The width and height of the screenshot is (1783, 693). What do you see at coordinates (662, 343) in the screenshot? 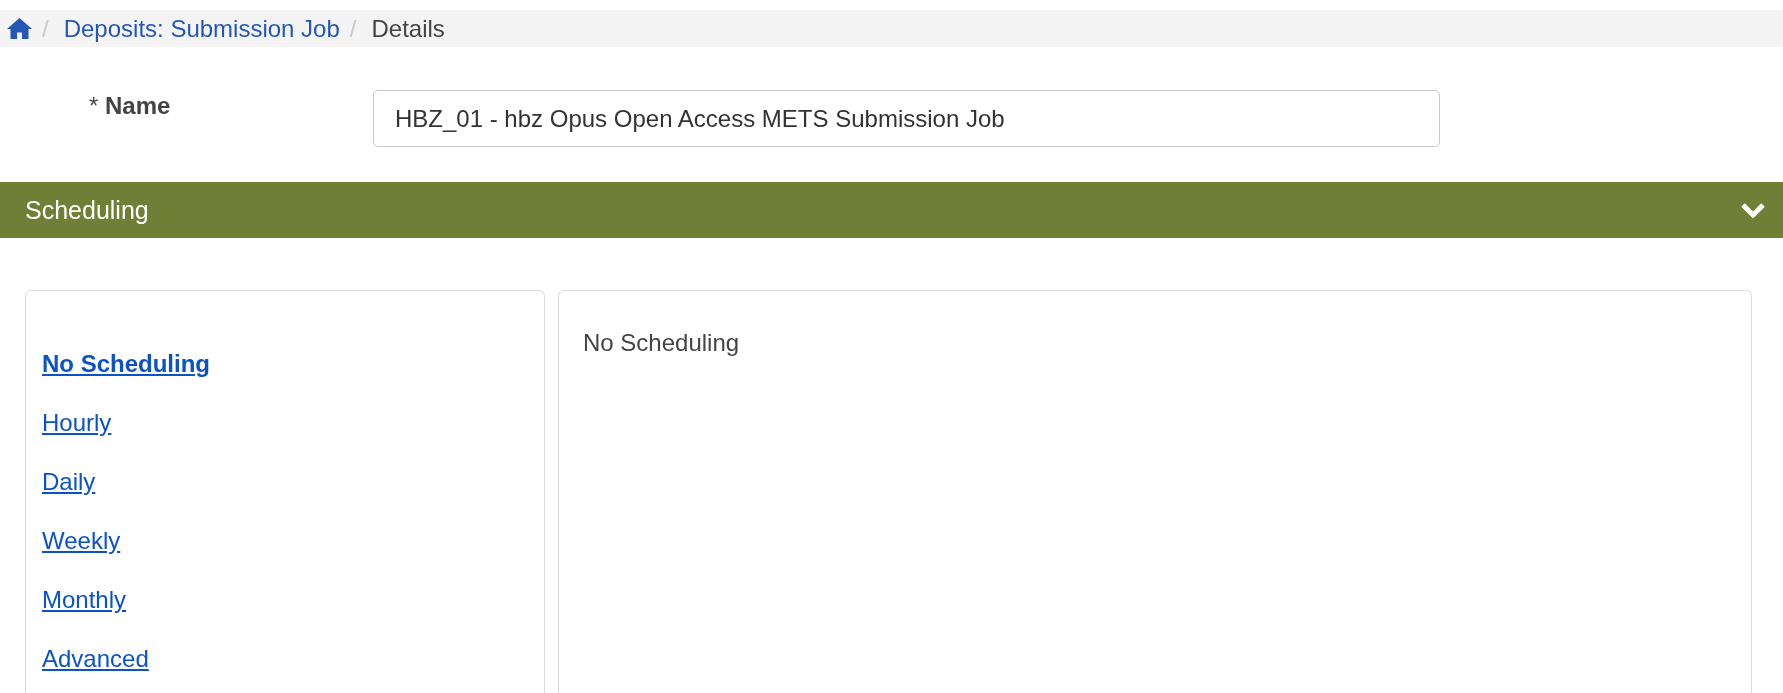
I see `details-text: No Scheduling` at bounding box center [662, 343].